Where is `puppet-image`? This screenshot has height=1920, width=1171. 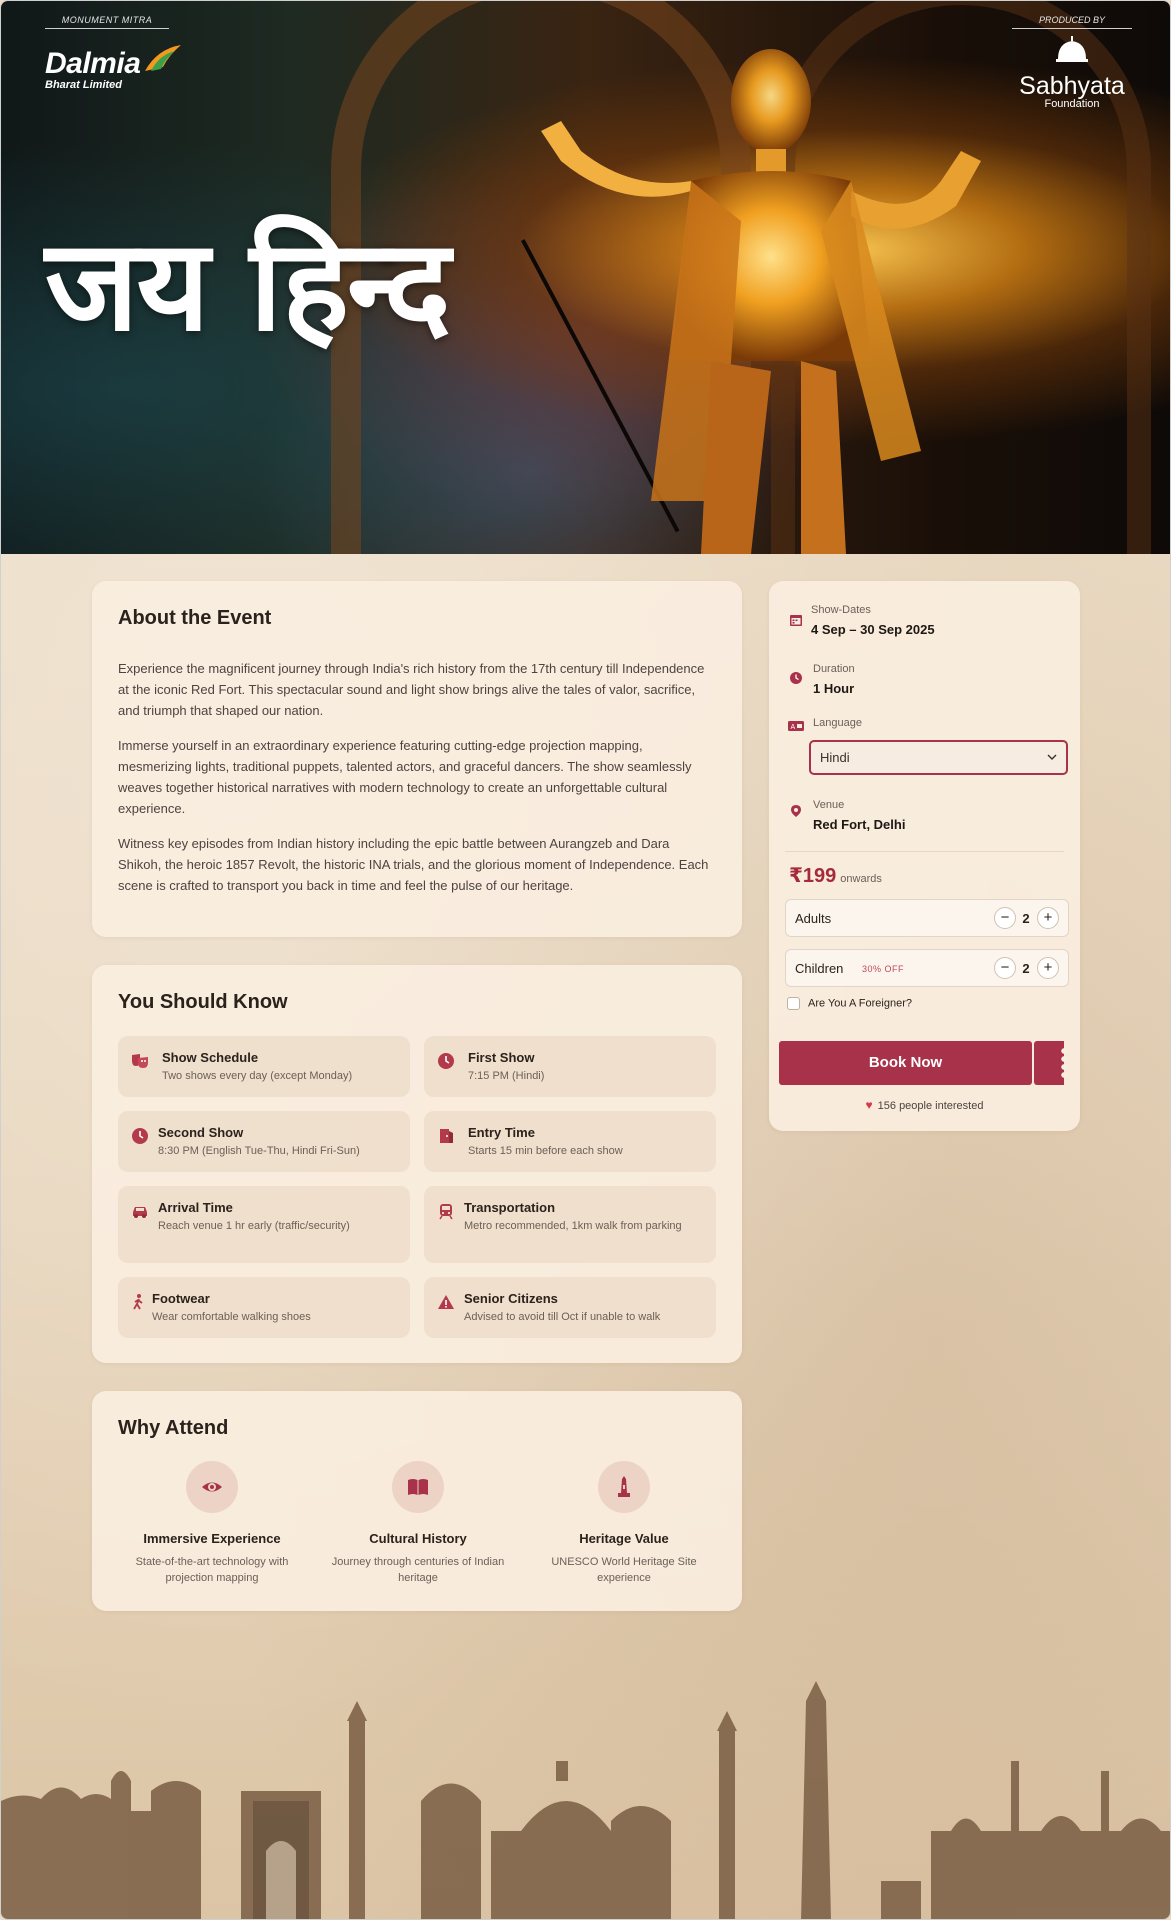
puppet-image is located at coordinates (761, 301).